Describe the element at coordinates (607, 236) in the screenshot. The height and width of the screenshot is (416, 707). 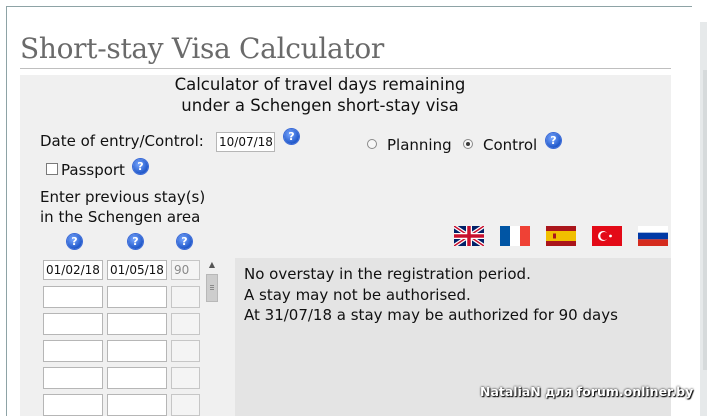
I see `flag-turkey-icon` at that location.